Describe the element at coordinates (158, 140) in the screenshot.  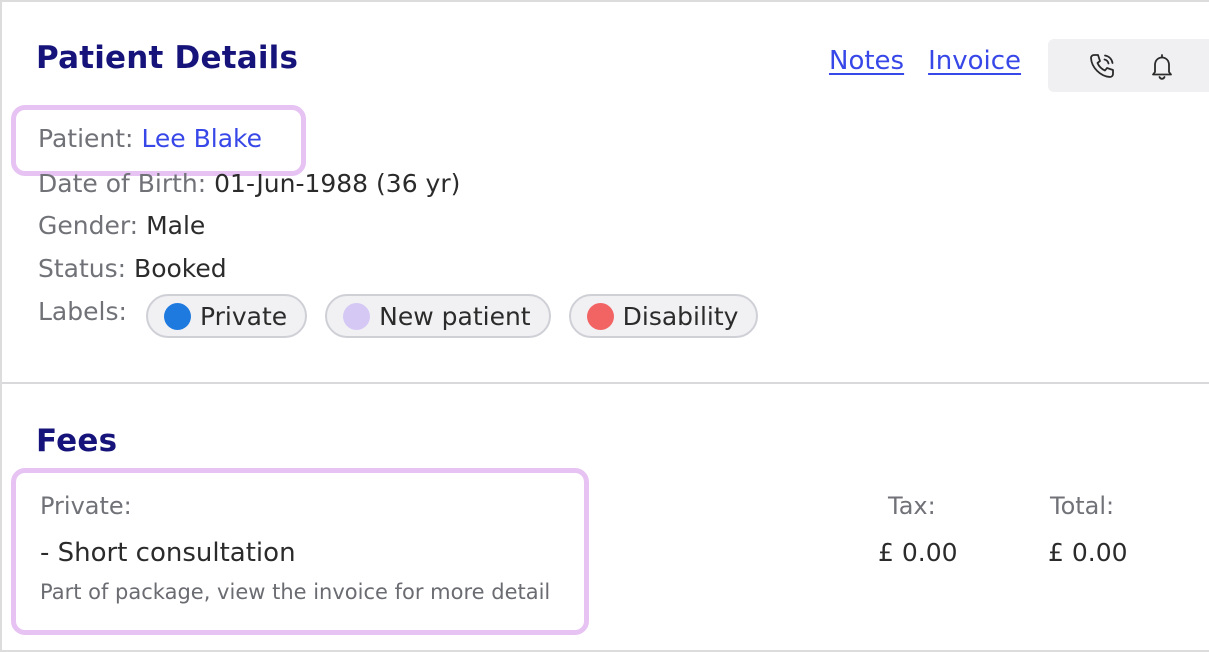
I see `patient-highlight` at that location.